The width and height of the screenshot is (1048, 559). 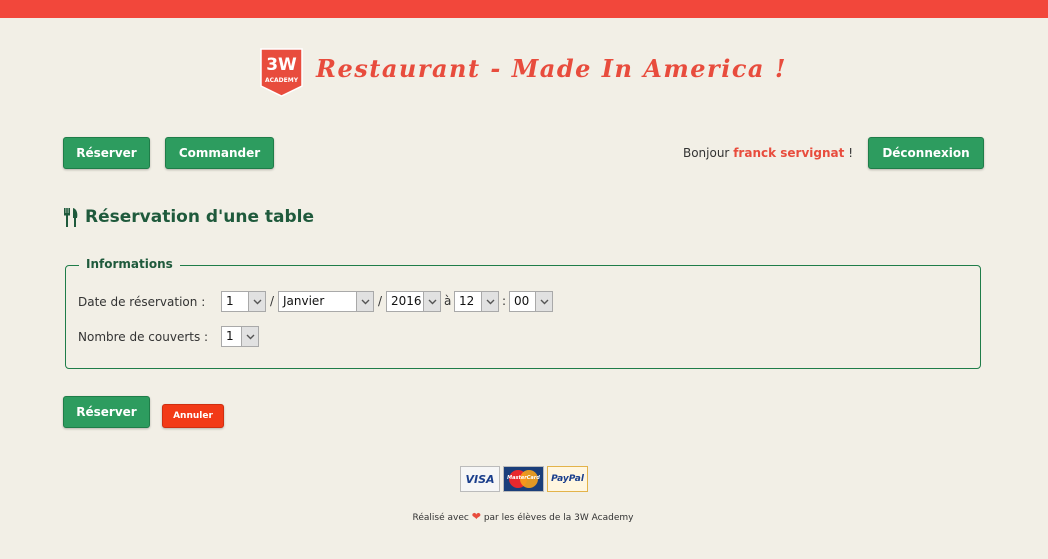 I want to click on day-select: 1, so click(x=243, y=301).